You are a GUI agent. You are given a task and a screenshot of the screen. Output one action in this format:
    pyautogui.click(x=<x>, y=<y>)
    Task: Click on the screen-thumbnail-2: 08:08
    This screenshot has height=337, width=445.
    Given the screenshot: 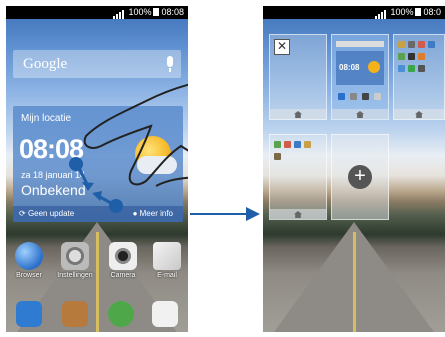 What is the action you would take?
    pyautogui.click(x=360, y=77)
    